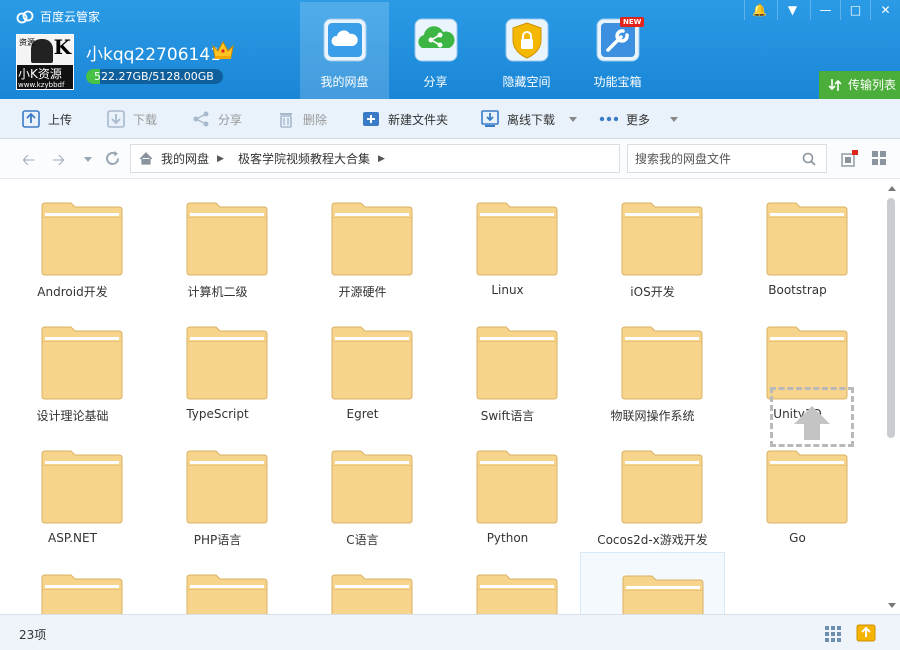  Describe the element at coordinates (891, 318) in the screenshot. I see `scrollbar-thumb` at that location.